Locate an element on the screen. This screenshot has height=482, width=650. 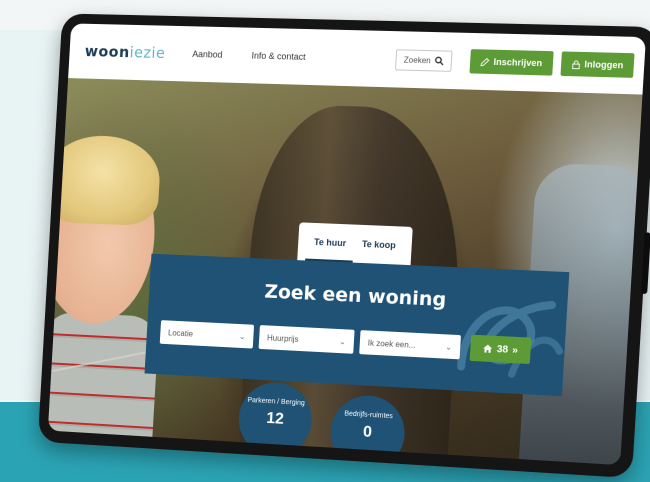
pencil-icon is located at coordinates (485, 61).